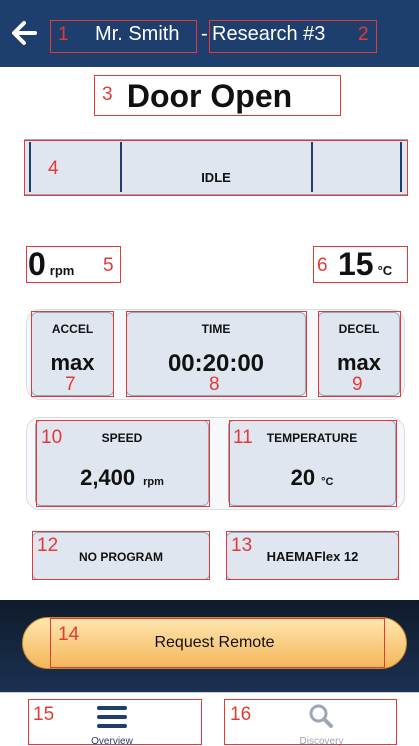  What do you see at coordinates (70, 384) in the screenshot?
I see `annotation-number-7: 7` at bounding box center [70, 384].